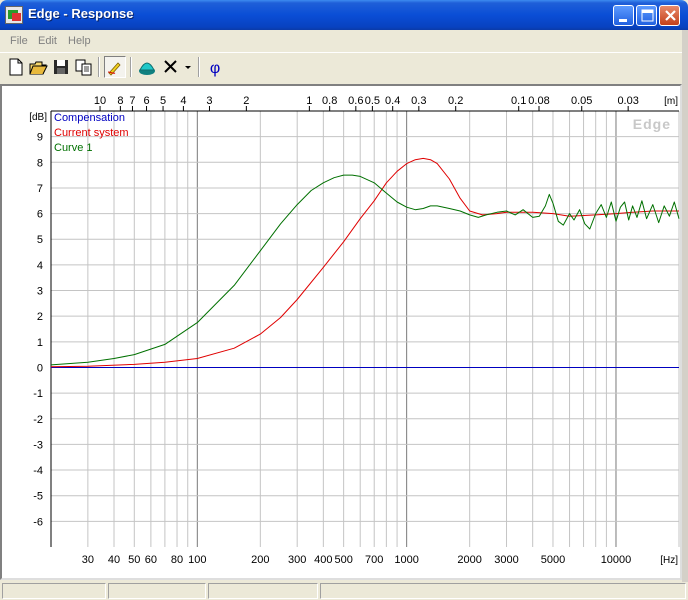  I want to click on top-axis-tick-label: 0.8, so click(329, 101).